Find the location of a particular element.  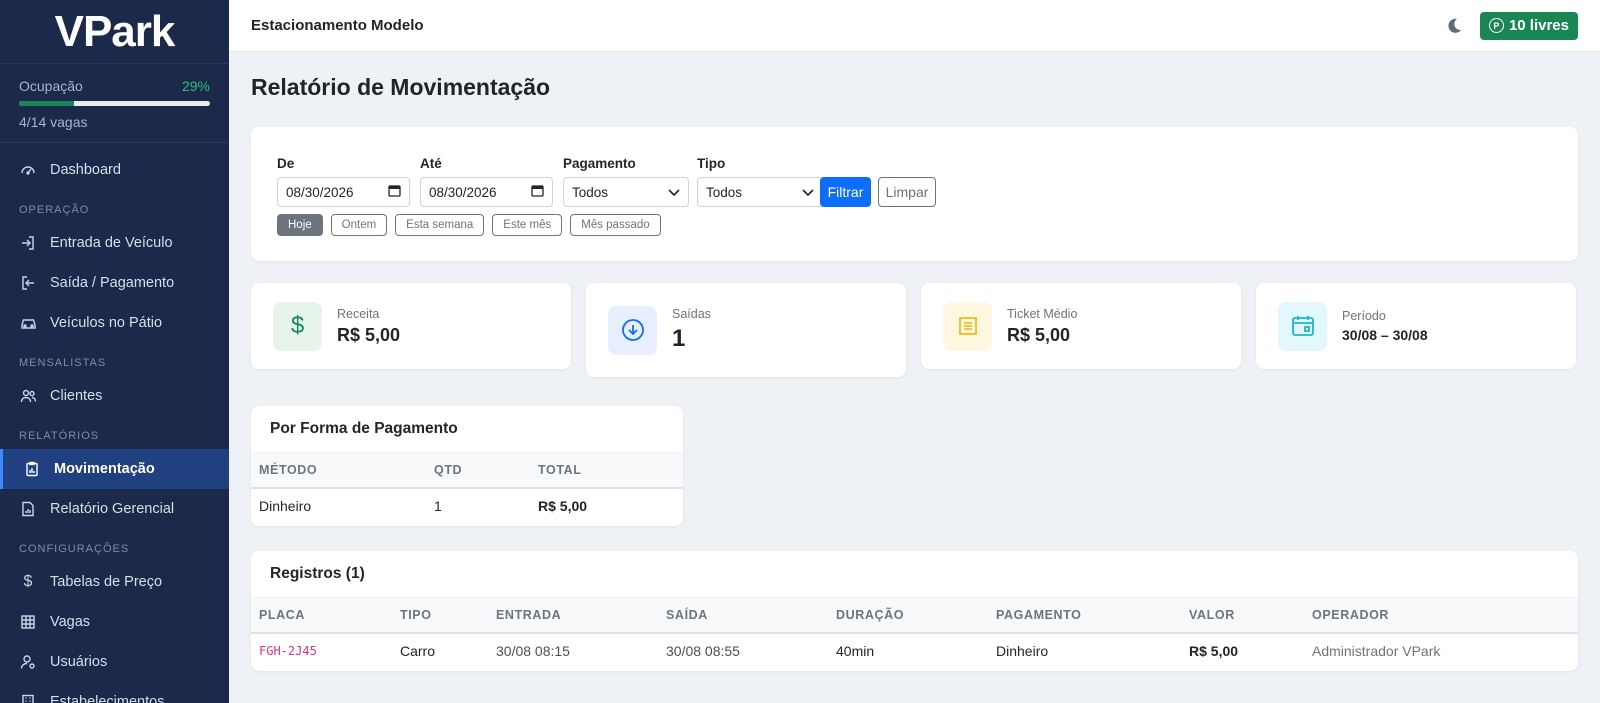

chip-mes-passado: Mês passado is located at coordinates (615, 225).